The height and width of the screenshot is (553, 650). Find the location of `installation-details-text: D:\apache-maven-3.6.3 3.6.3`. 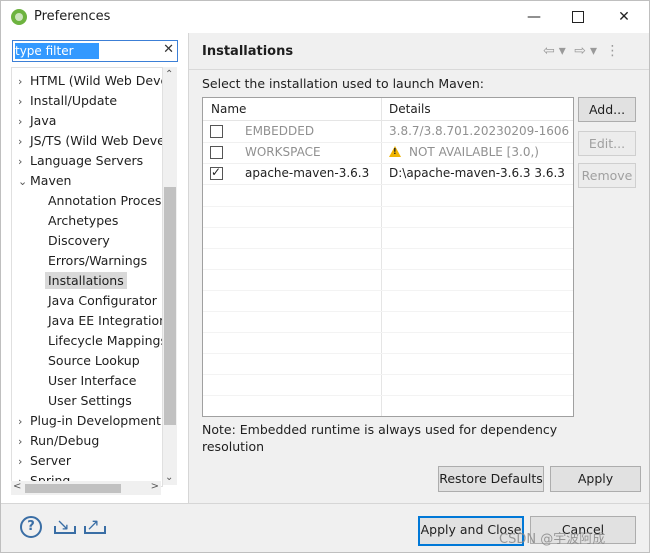

installation-details-text: D:\apache-maven-3.6.3 3.6.3 is located at coordinates (477, 173).